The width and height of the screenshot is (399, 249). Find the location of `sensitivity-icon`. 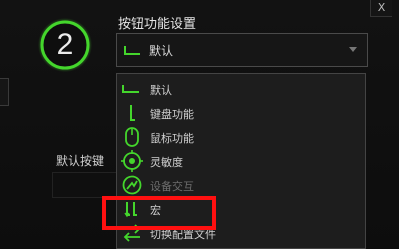

sensitivity-icon is located at coordinates (132, 161).